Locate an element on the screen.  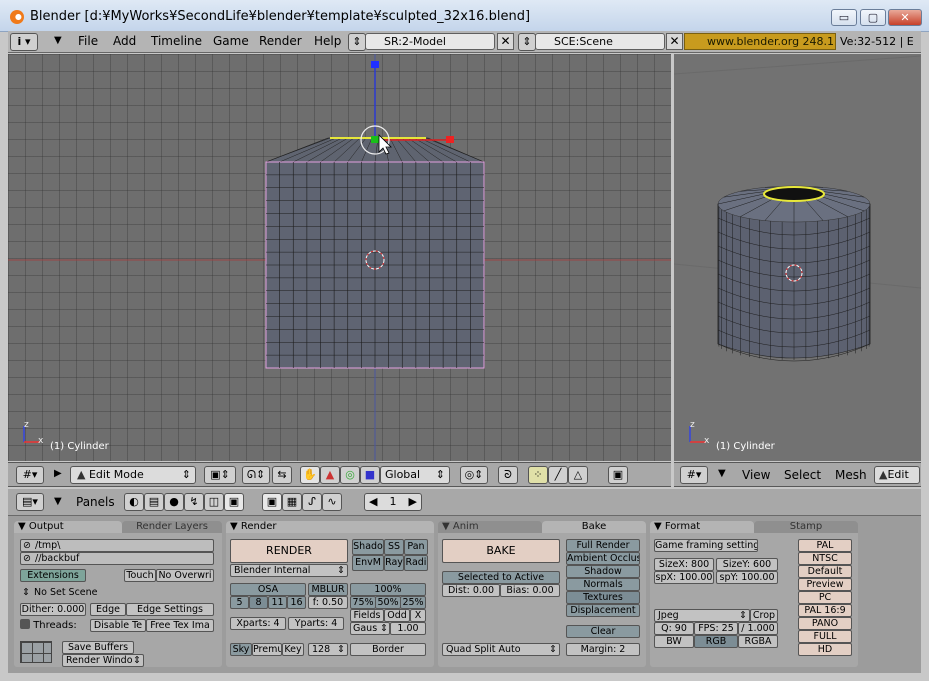
pivot-icon: ᘏ⇕ is located at coordinates (256, 475).